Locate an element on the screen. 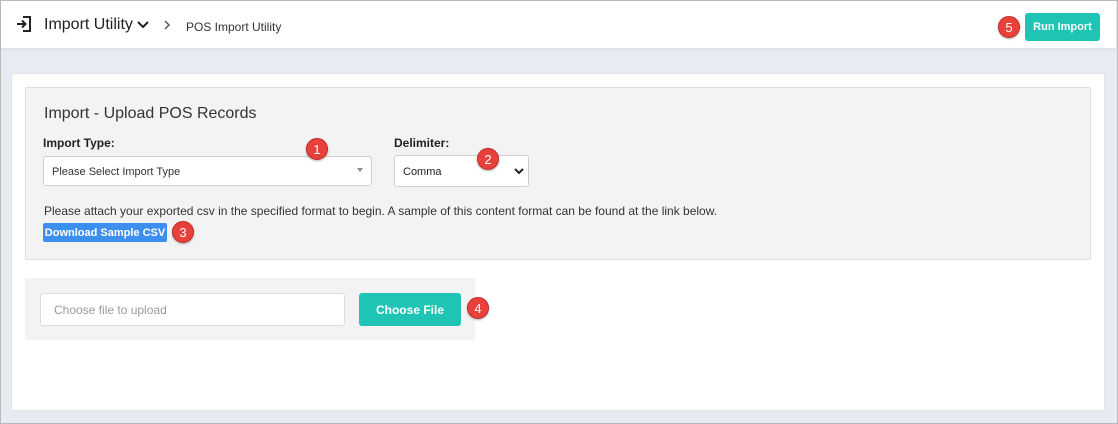 The width and height of the screenshot is (1118, 424). callout-marker-4: 4 is located at coordinates (478, 308).